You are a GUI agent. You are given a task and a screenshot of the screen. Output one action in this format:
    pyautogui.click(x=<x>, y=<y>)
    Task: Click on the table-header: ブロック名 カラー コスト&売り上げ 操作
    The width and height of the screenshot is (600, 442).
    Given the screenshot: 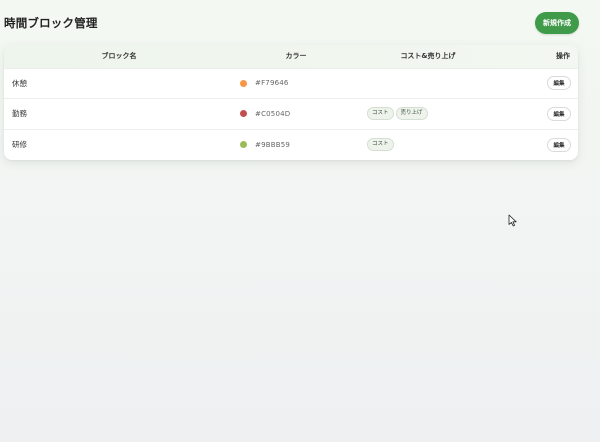 What is the action you would take?
    pyautogui.click(x=291, y=56)
    